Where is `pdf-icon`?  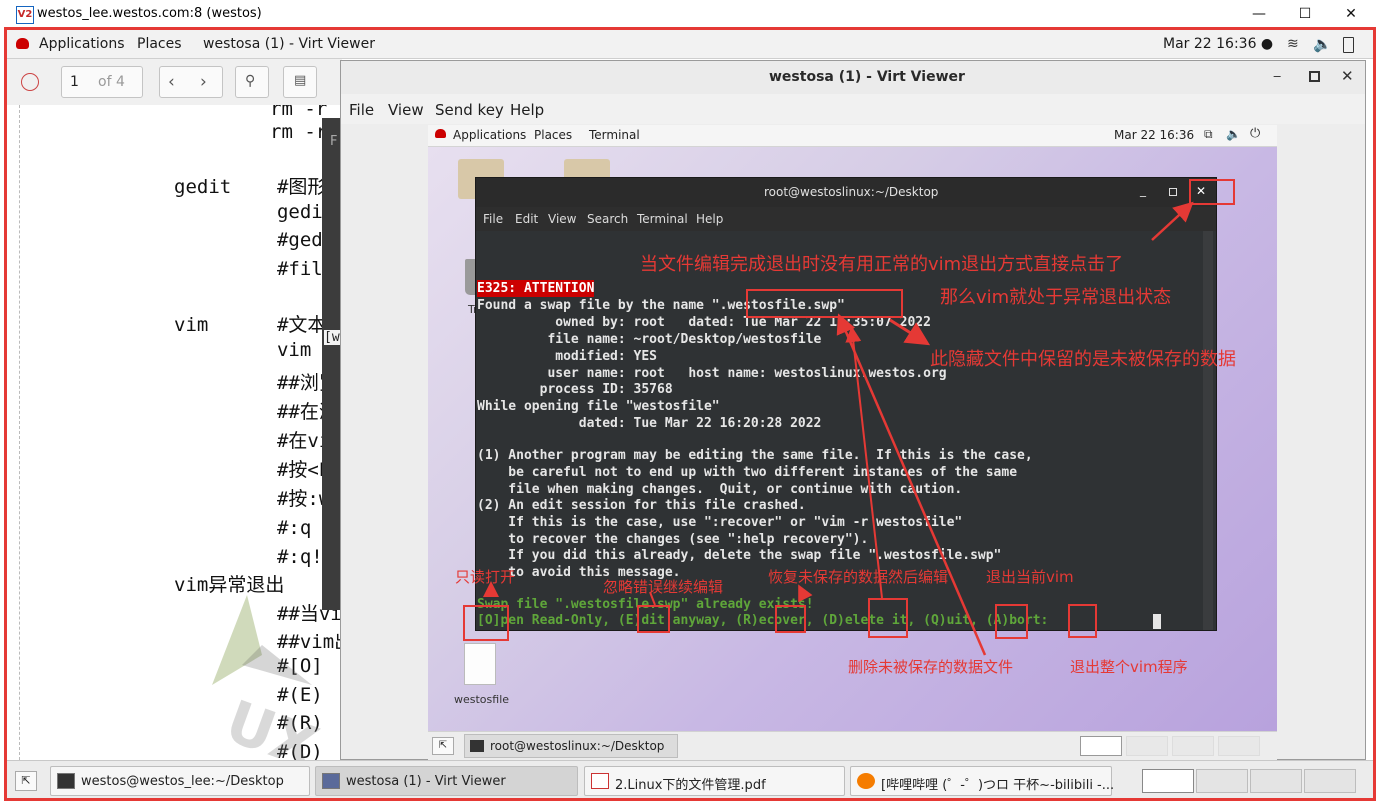 pdf-icon is located at coordinates (600, 781).